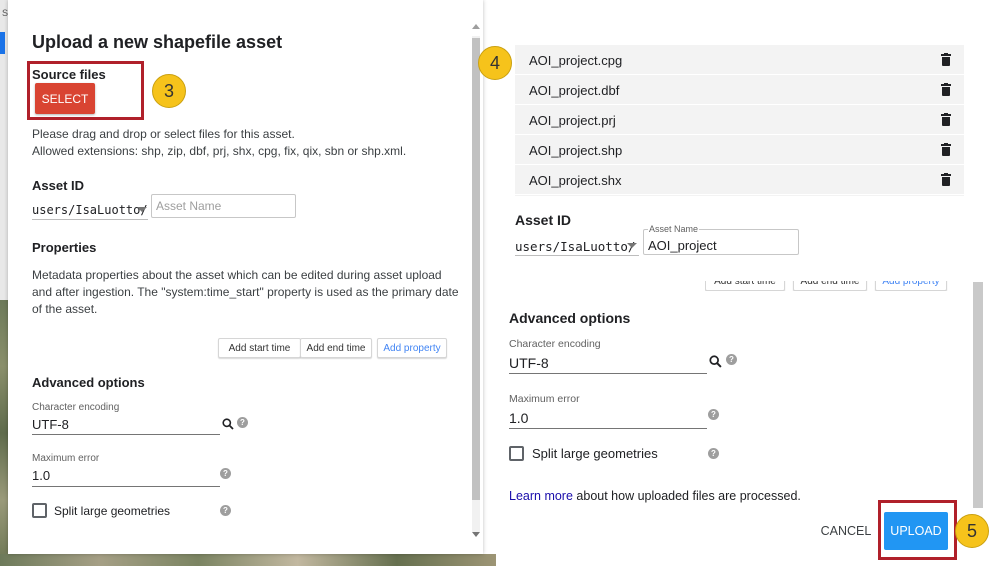  I want to click on list-item: AOI_project.shx, so click(739, 180).